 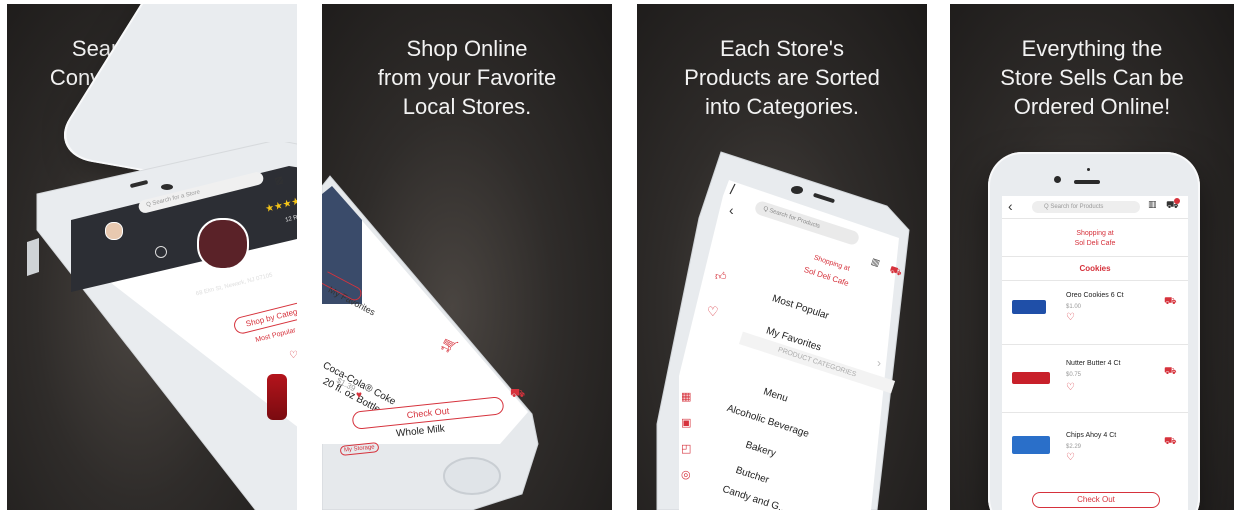 I want to click on product-price: $0.75, so click(x=1074, y=375).